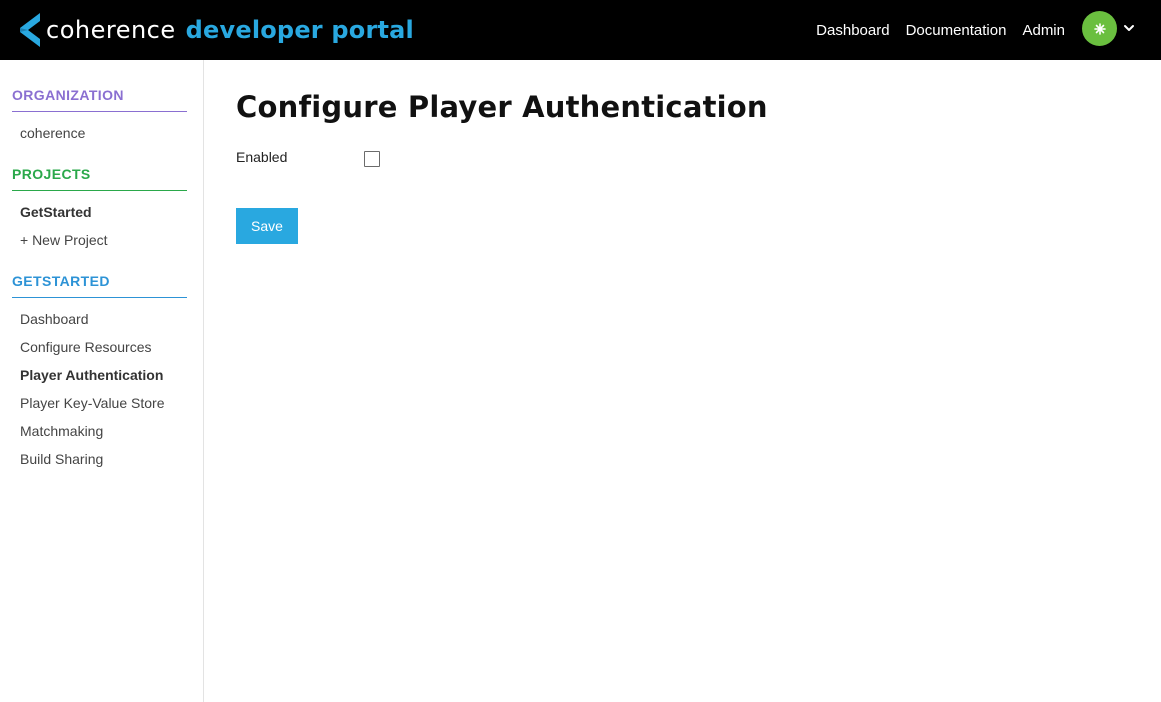  What do you see at coordinates (262, 157) in the screenshot?
I see `enabled-label: Enabled` at bounding box center [262, 157].